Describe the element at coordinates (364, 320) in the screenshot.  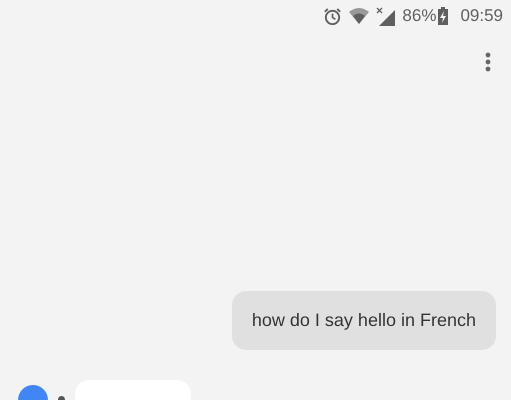
I see `user-message-bubble: how do I say hello in French` at that location.